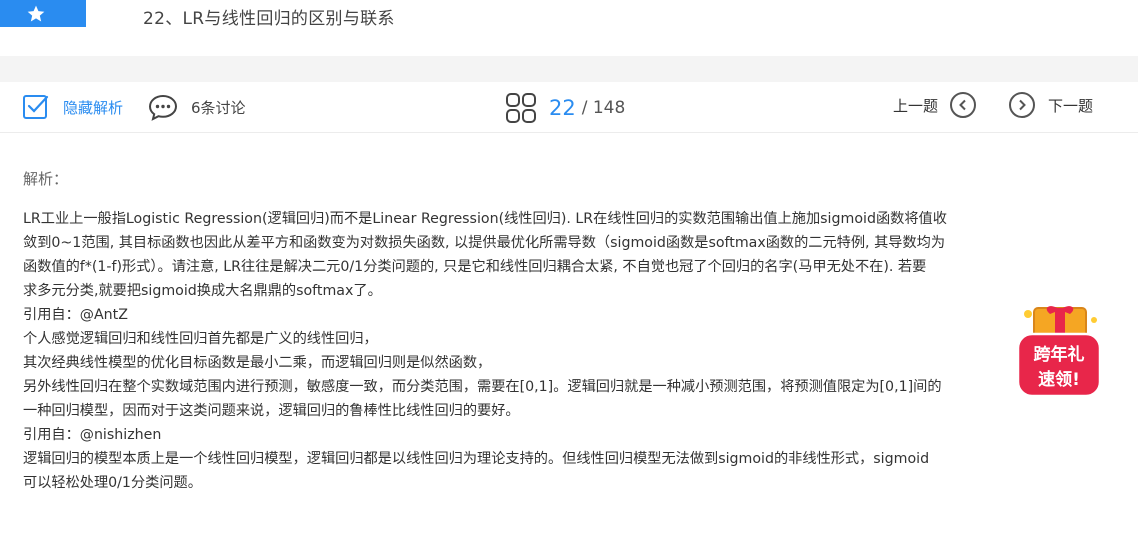 This screenshot has height=556, width=1138. Describe the element at coordinates (218, 107) in the screenshot. I see `discussion-count-label: 6条讨论` at that location.